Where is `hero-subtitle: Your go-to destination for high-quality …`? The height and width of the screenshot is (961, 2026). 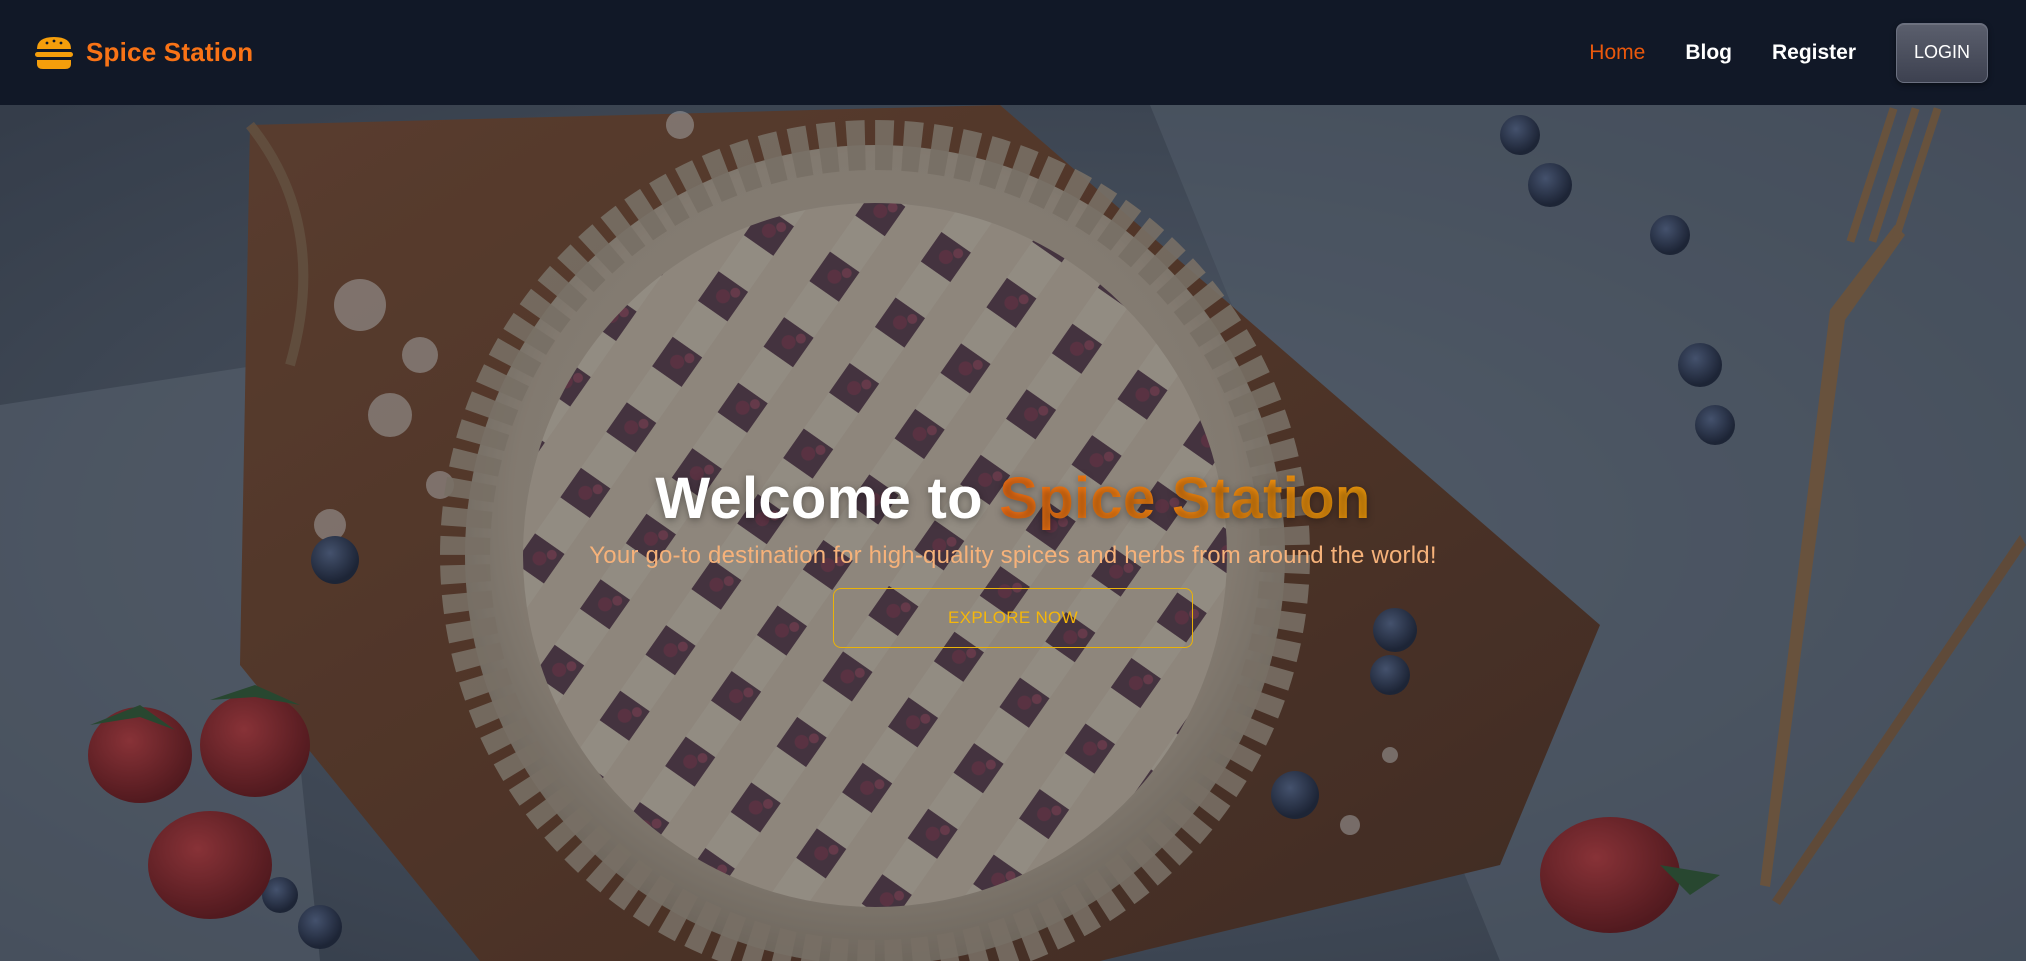 hero-subtitle: Your go-to destination for high-quality … is located at coordinates (1013, 555).